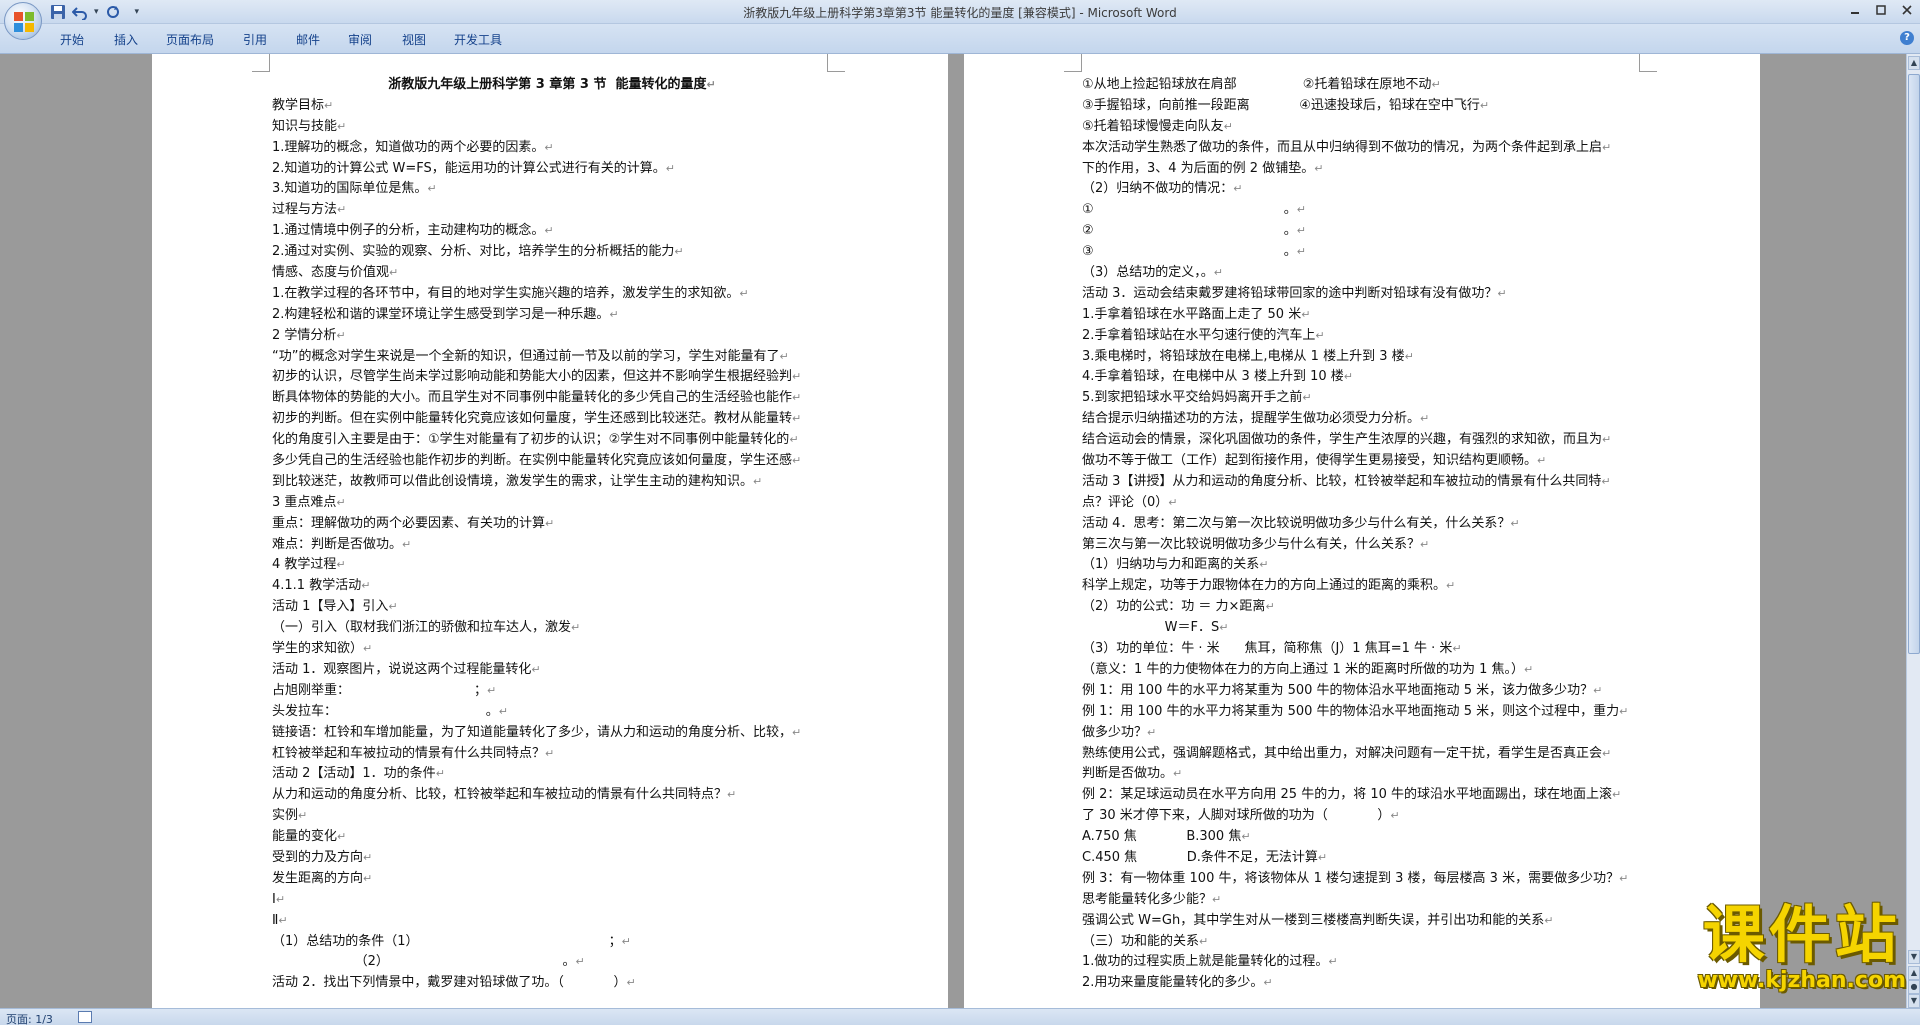 This screenshot has height=1025, width=1920. Describe the element at coordinates (126, 39) in the screenshot. I see `tab-insert: 插入` at that location.